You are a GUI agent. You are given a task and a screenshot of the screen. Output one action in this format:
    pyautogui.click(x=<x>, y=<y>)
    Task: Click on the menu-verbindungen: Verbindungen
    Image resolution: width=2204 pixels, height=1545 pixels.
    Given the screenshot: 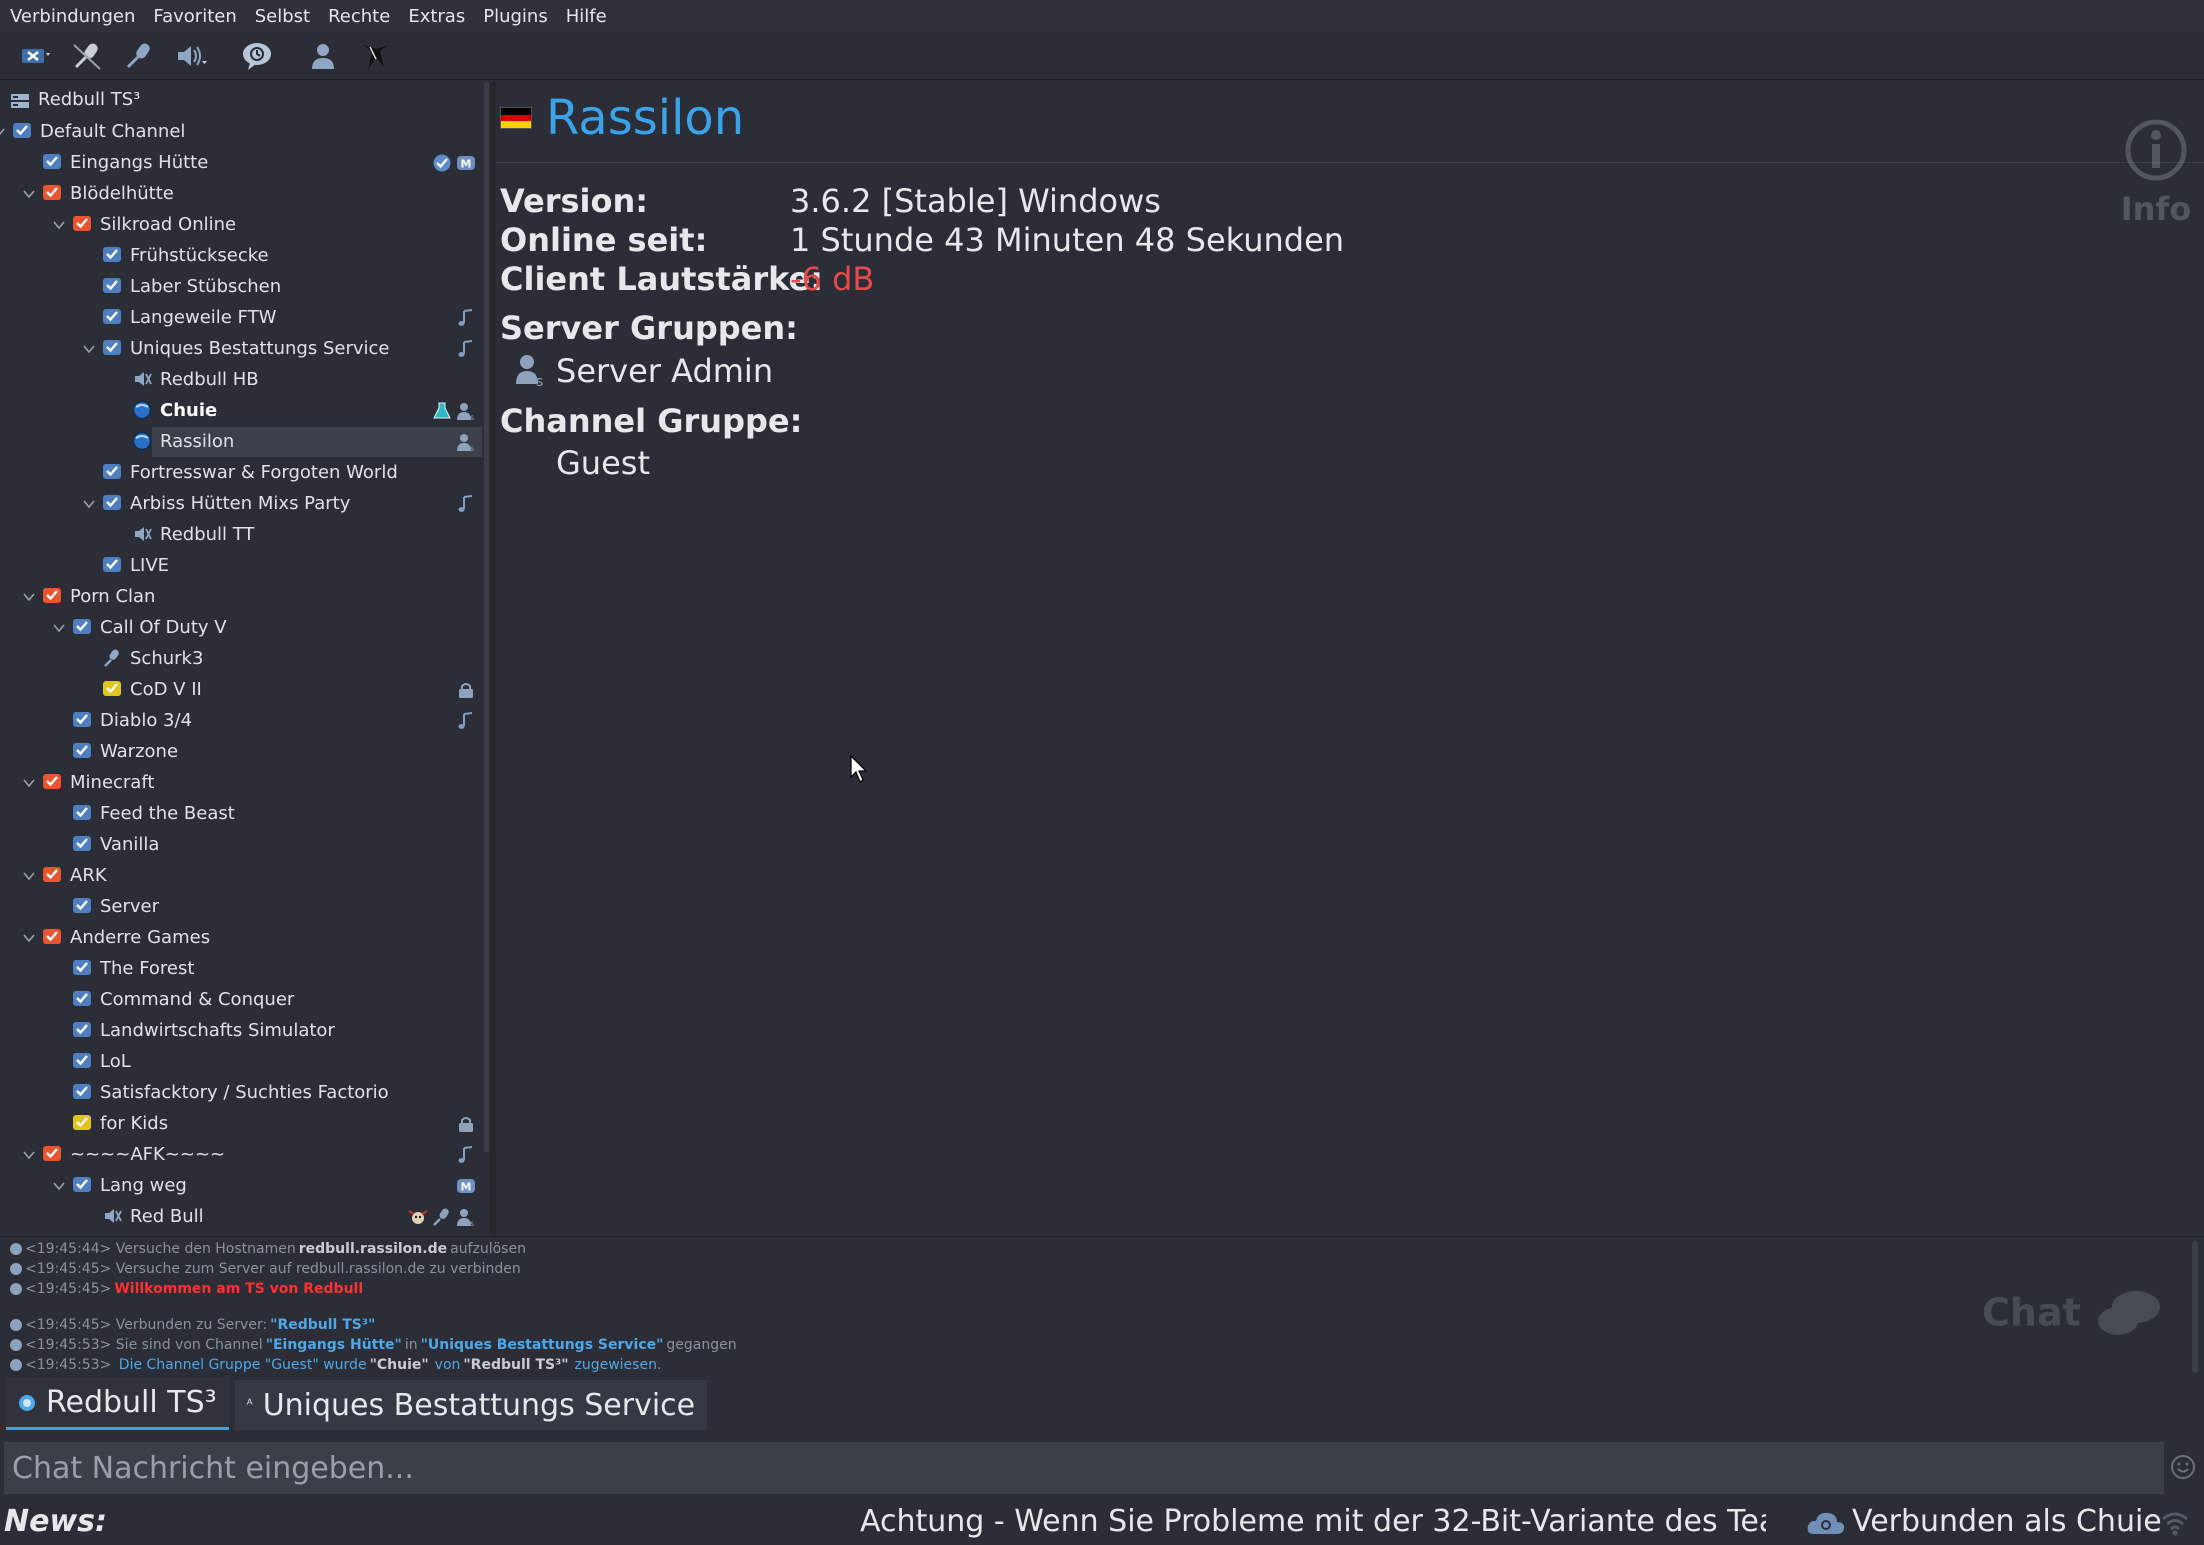 What is the action you would take?
    pyautogui.click(x=72, y=16)
    